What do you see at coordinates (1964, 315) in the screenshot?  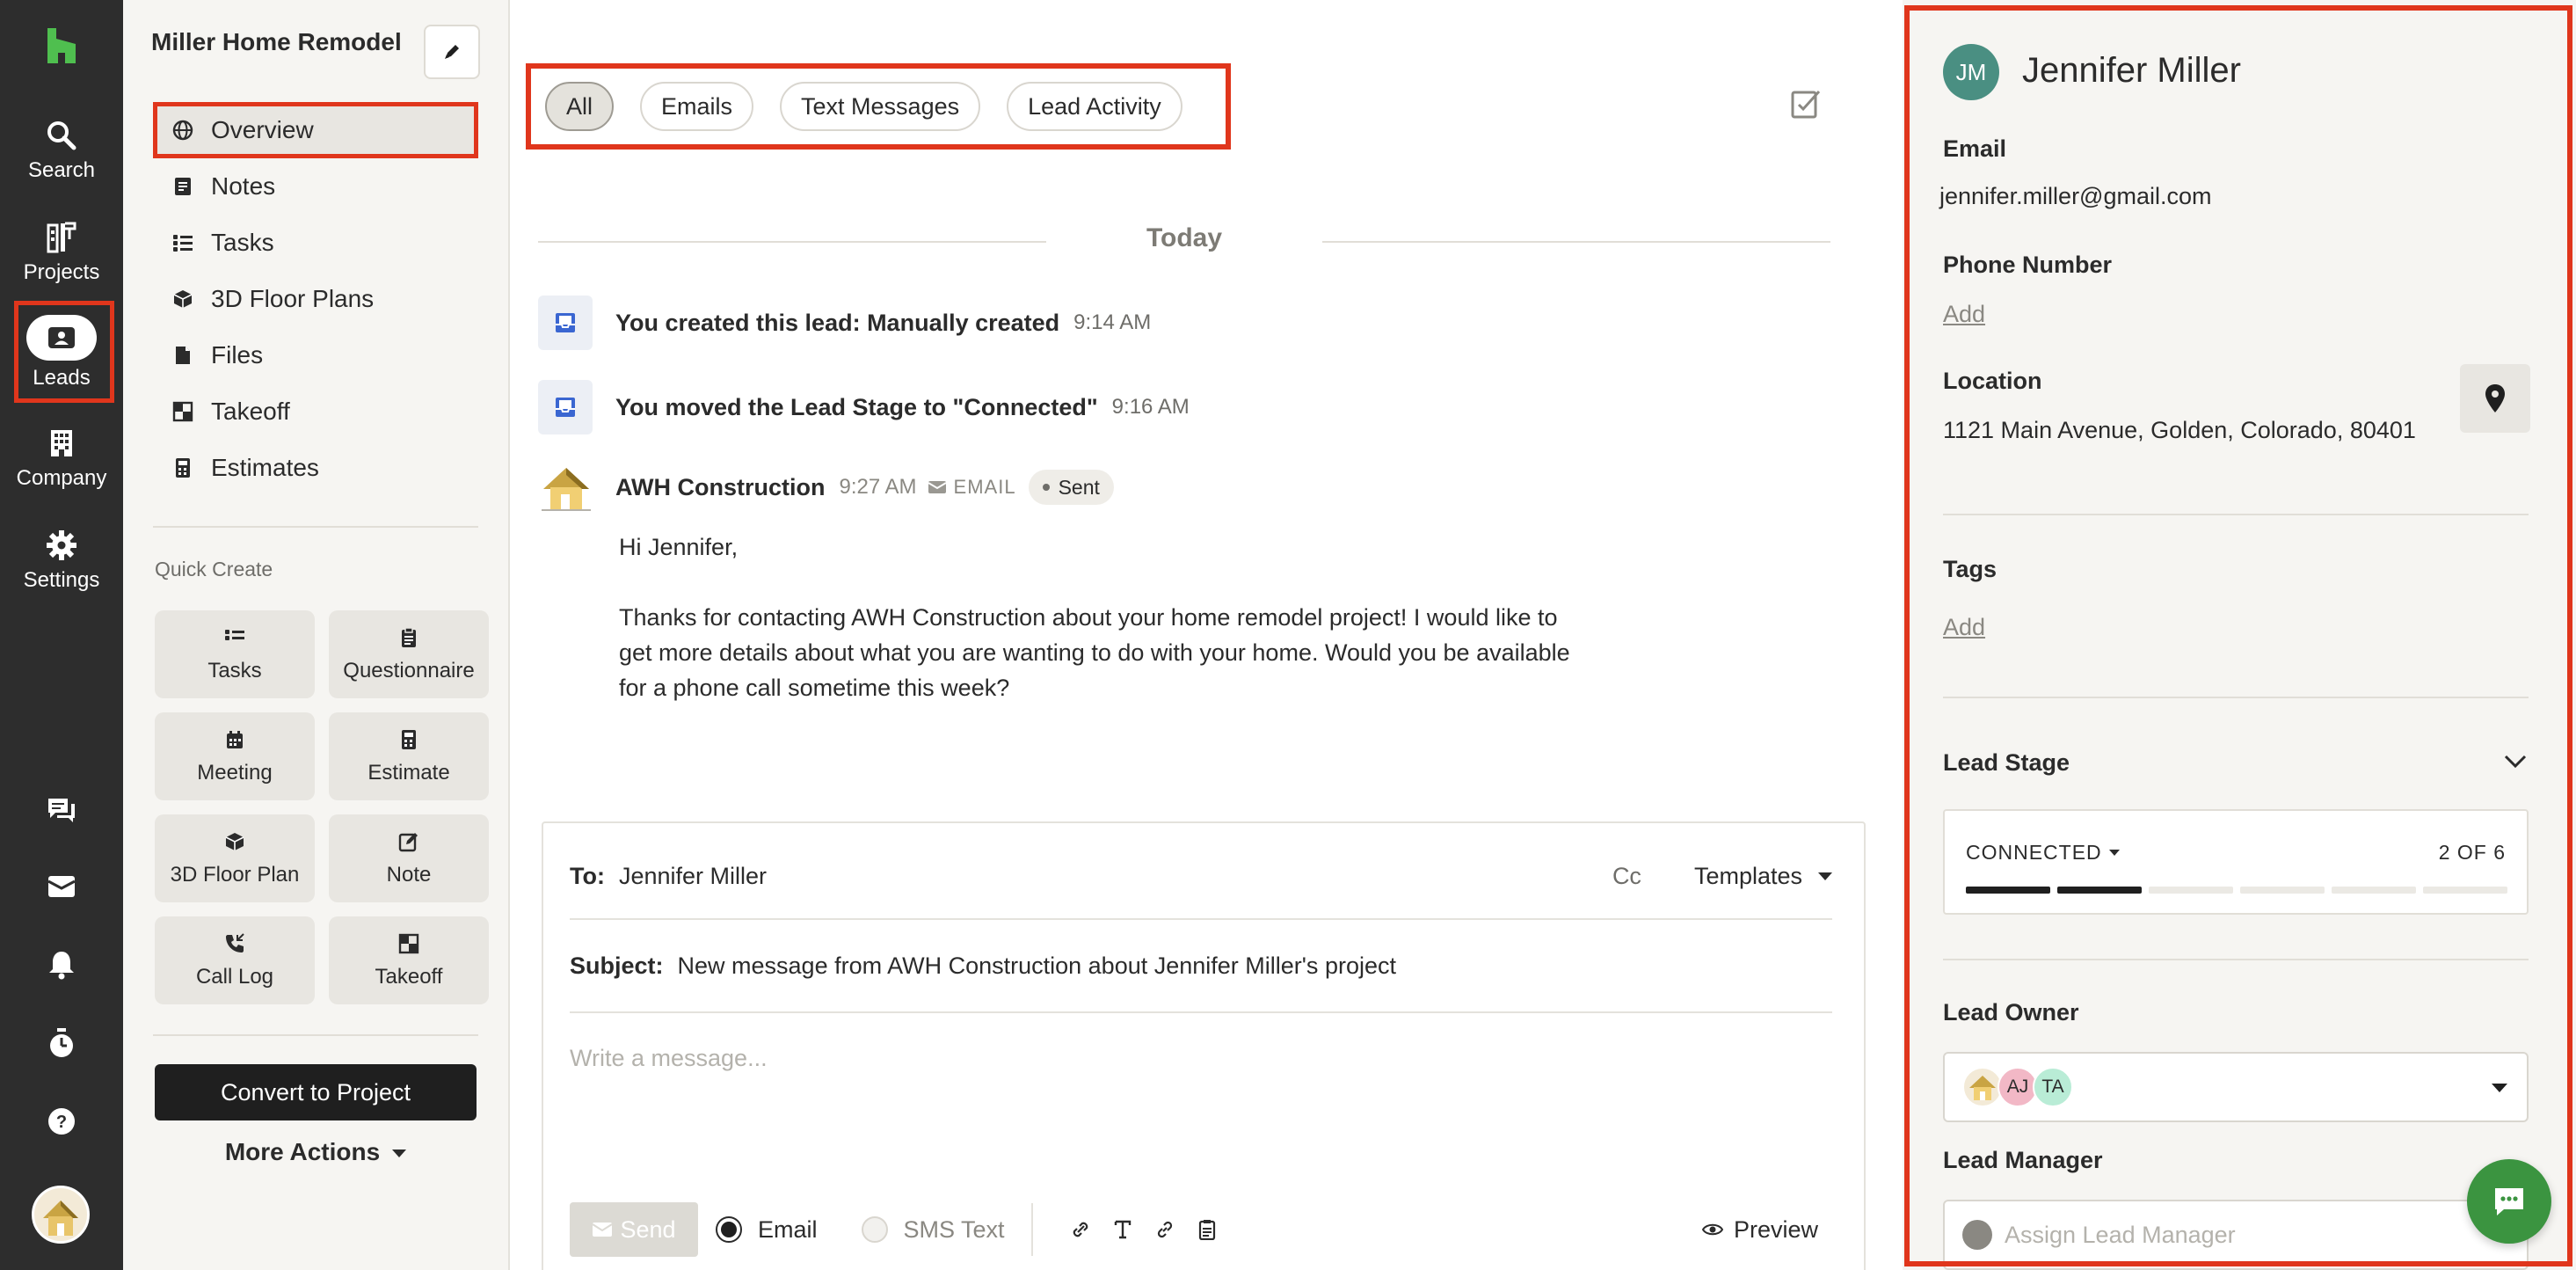 I see `add-phone-link: Add` at bounding box center [1964, 315].